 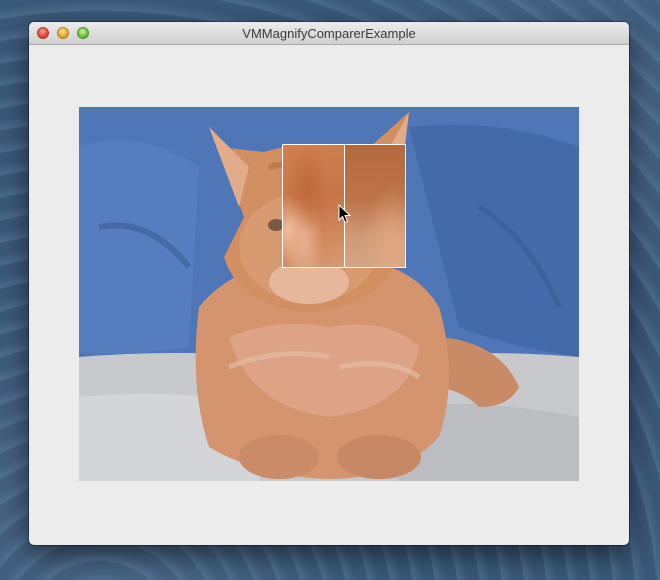 I want to click on window-title: VMMagnifyComparerExample, so click(x=329, y=33).